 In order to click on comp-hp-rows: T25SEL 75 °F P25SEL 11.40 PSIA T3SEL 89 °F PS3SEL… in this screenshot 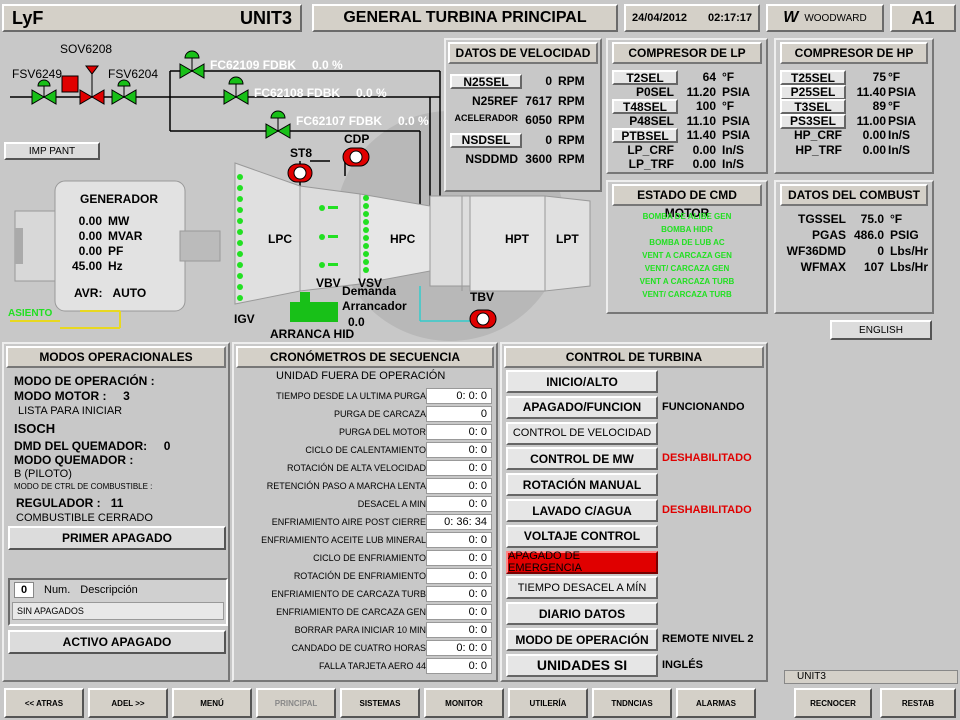, I will do `click(854, 119)`.